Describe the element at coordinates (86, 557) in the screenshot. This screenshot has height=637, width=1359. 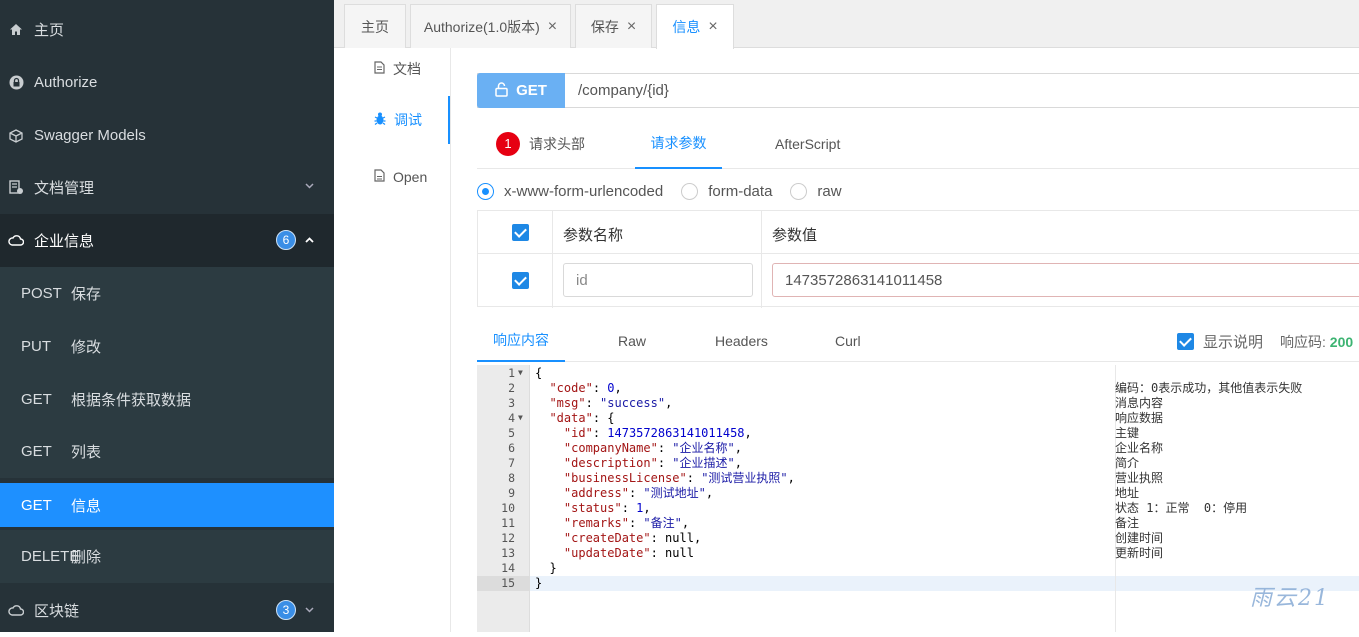
I see `endpoint-label: 删除` at that location.